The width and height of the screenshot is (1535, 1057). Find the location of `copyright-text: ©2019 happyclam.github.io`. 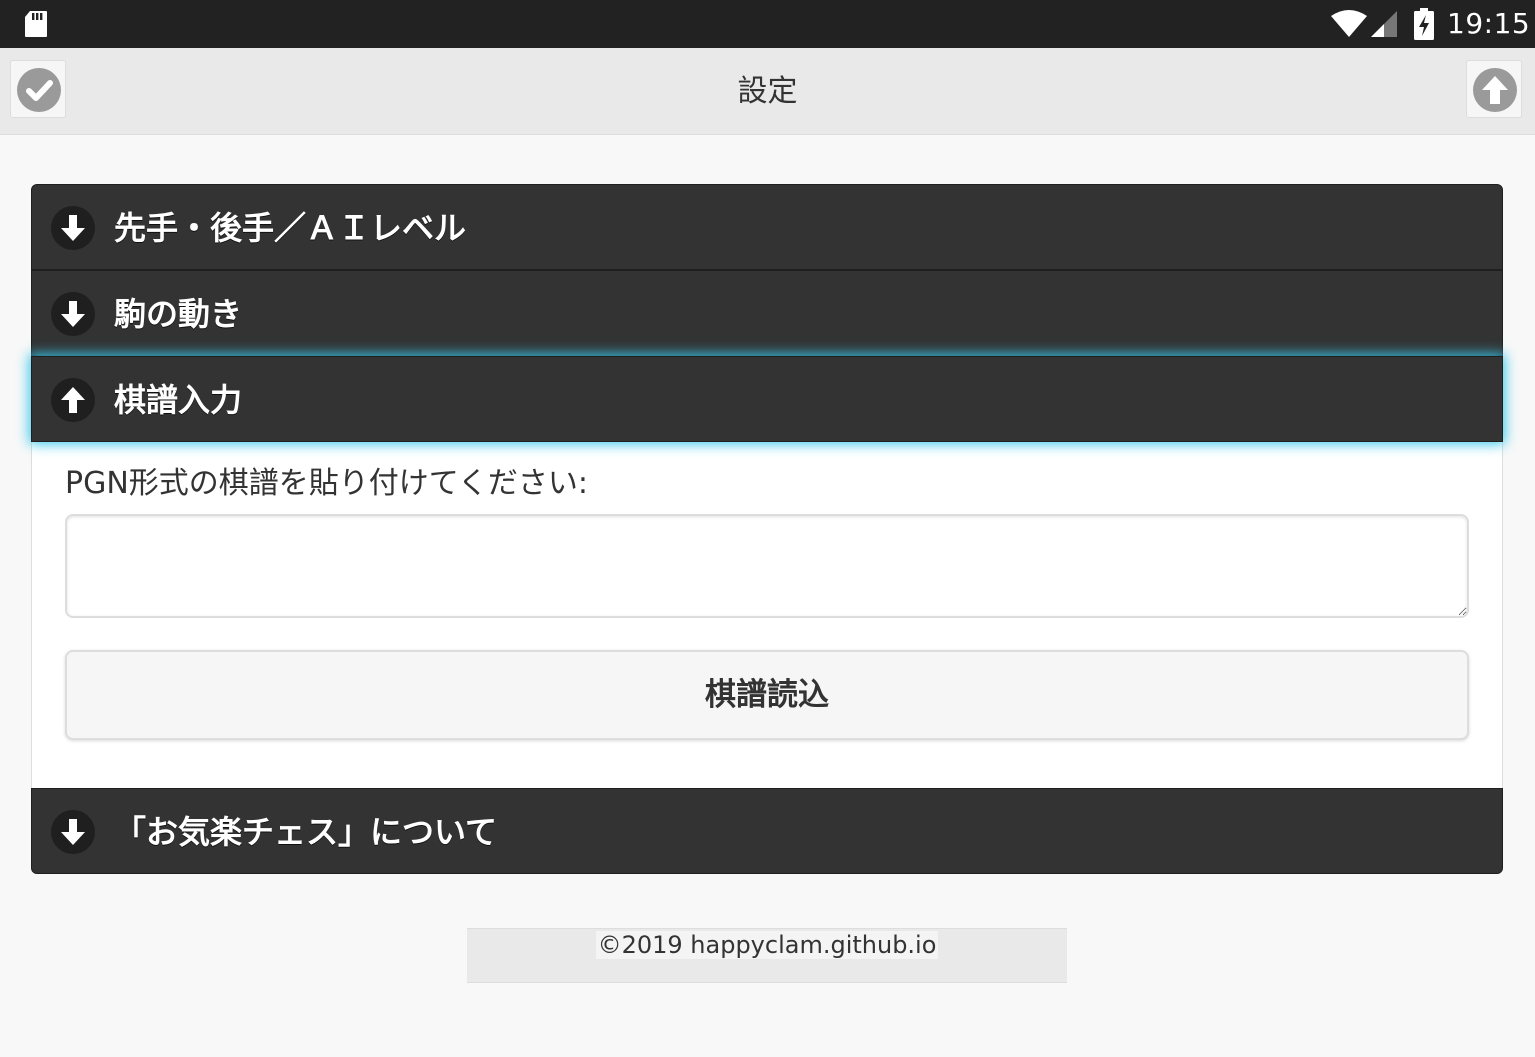

copyright-text: ©2019 happyclam.github.io is located at coordinates (767, 945).